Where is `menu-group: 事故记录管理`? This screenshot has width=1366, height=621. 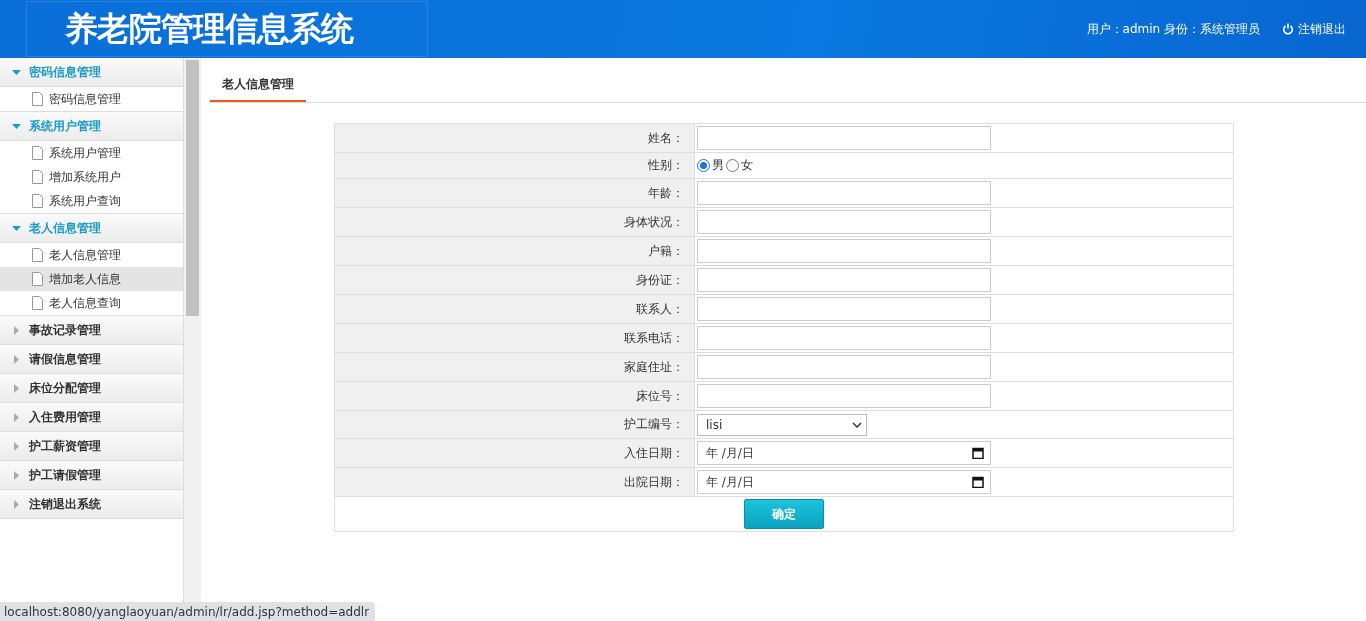 menu-group: 事故记录管理 is located at coordinates (91, 330).